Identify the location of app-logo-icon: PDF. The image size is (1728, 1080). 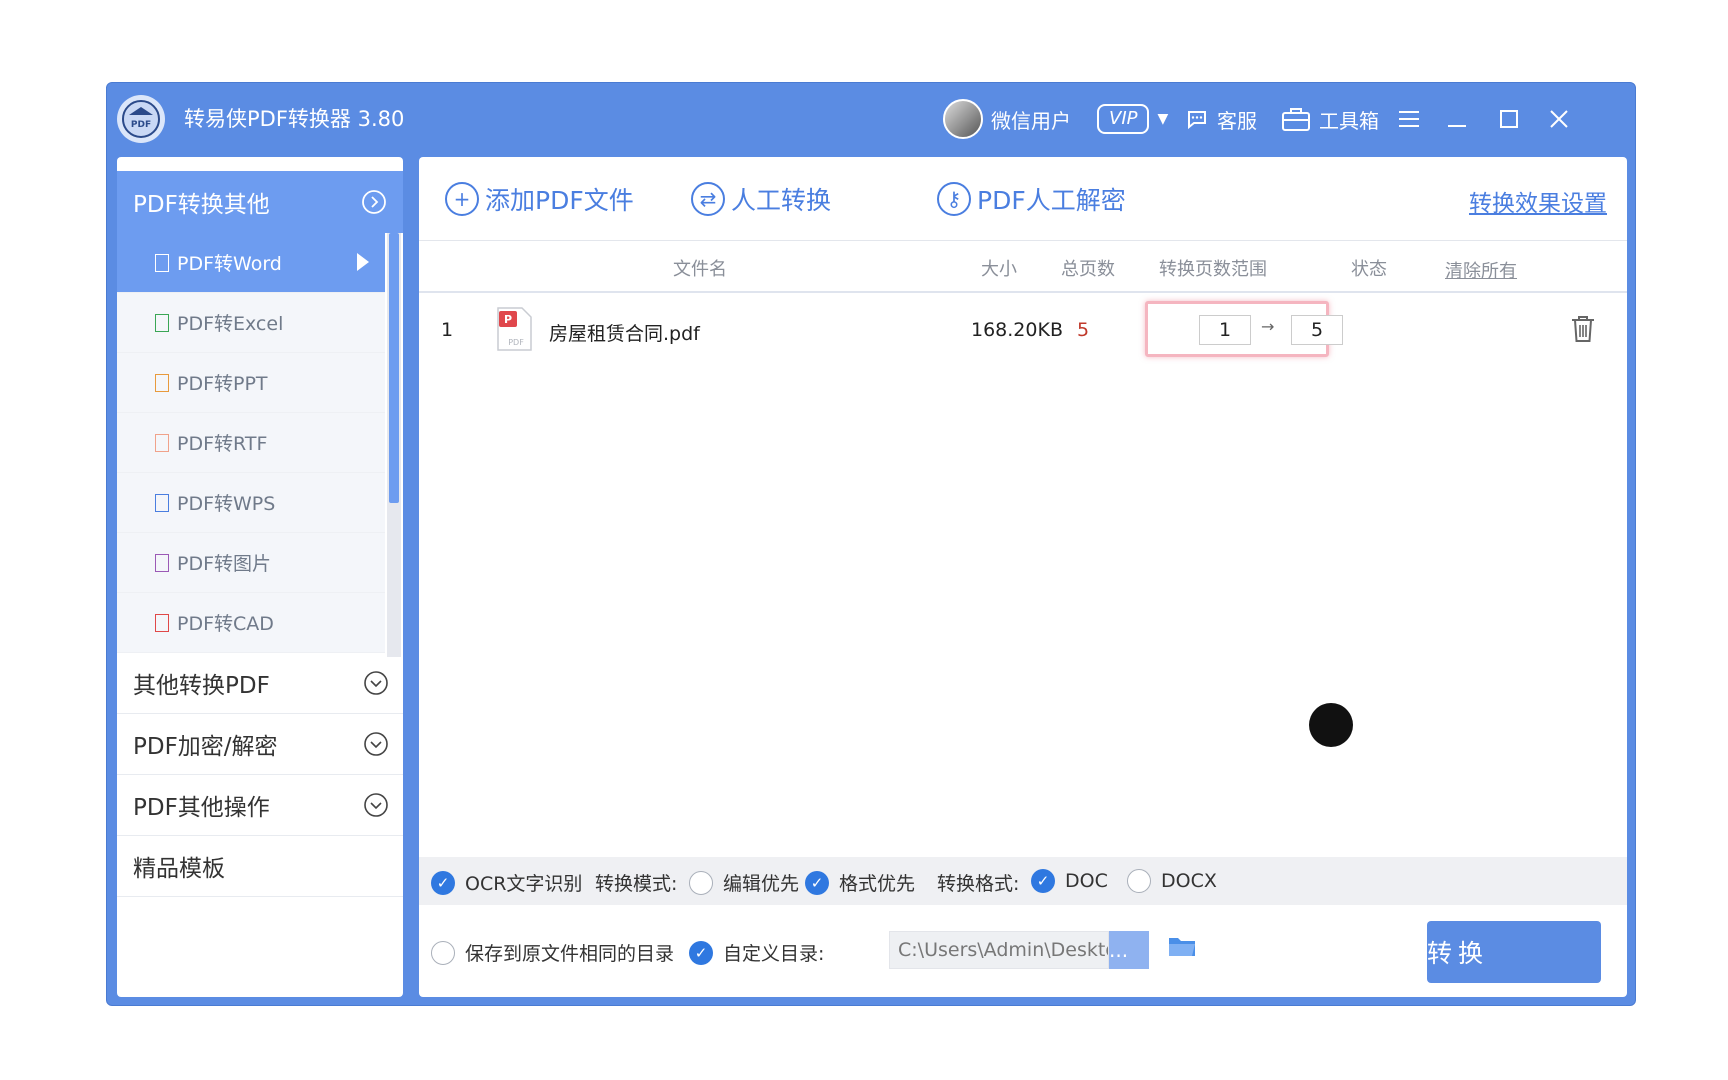
(141, 119).